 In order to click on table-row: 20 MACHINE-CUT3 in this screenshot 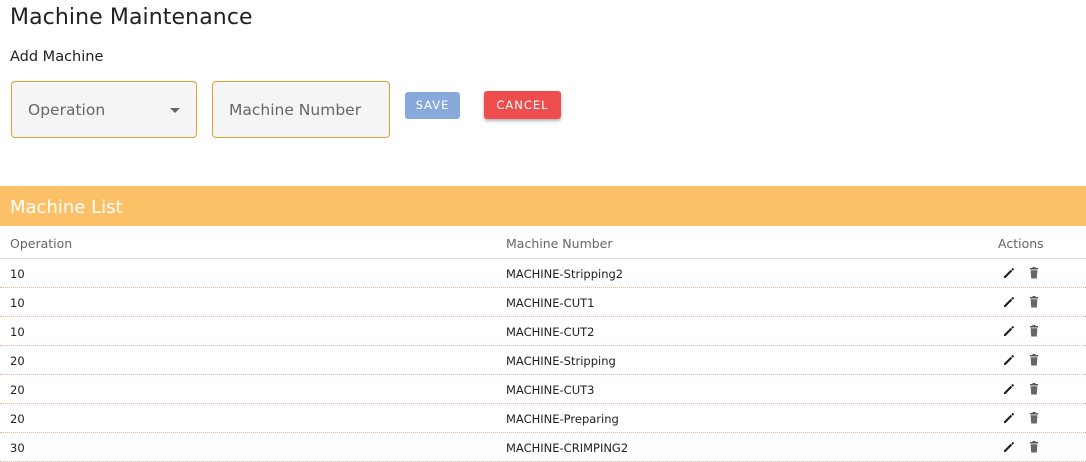, I will do `click(543, 389)`.